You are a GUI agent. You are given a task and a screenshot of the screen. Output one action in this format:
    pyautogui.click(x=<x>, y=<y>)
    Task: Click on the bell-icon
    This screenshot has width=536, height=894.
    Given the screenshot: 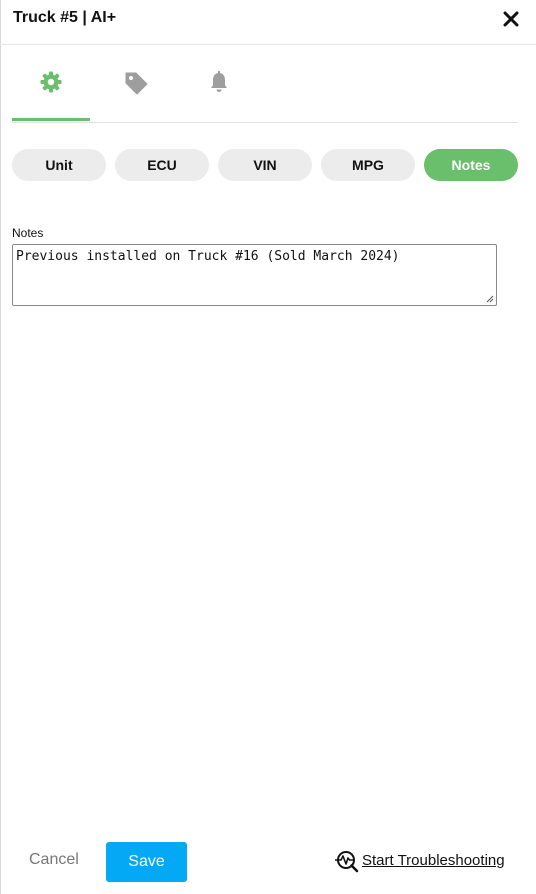 What is the action you would take?
    pyautogui.click(x=219, y=81)
    